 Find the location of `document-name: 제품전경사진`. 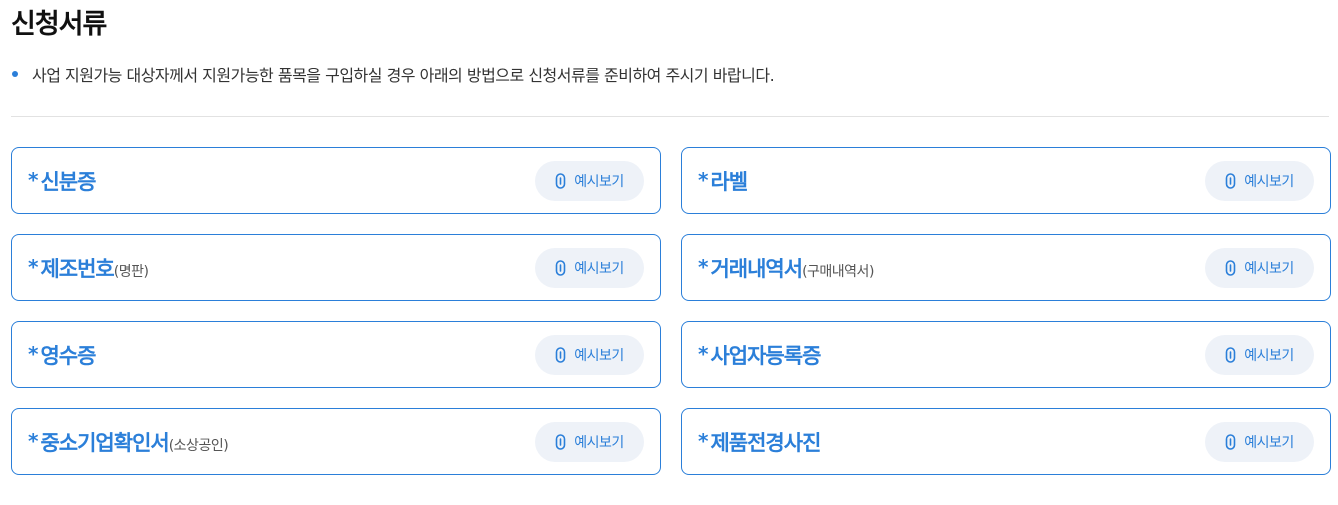

document-name: 제품전경사진 is located at coordinates (765, 442).